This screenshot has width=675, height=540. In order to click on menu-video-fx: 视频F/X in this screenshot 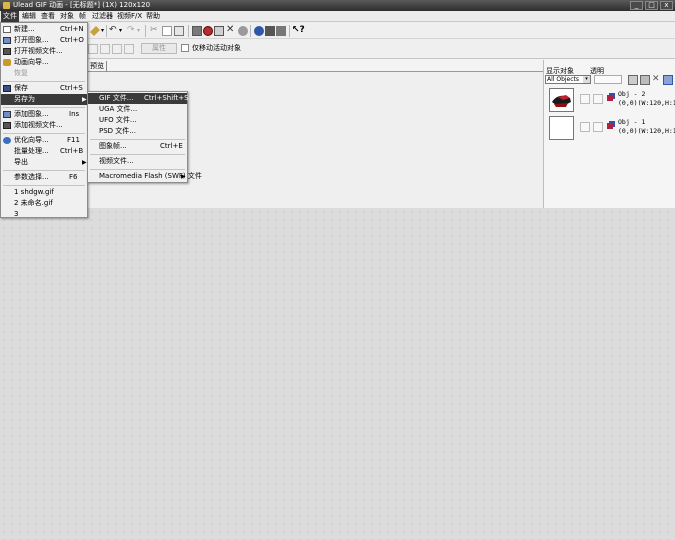, I will do `click(129, 16)`.